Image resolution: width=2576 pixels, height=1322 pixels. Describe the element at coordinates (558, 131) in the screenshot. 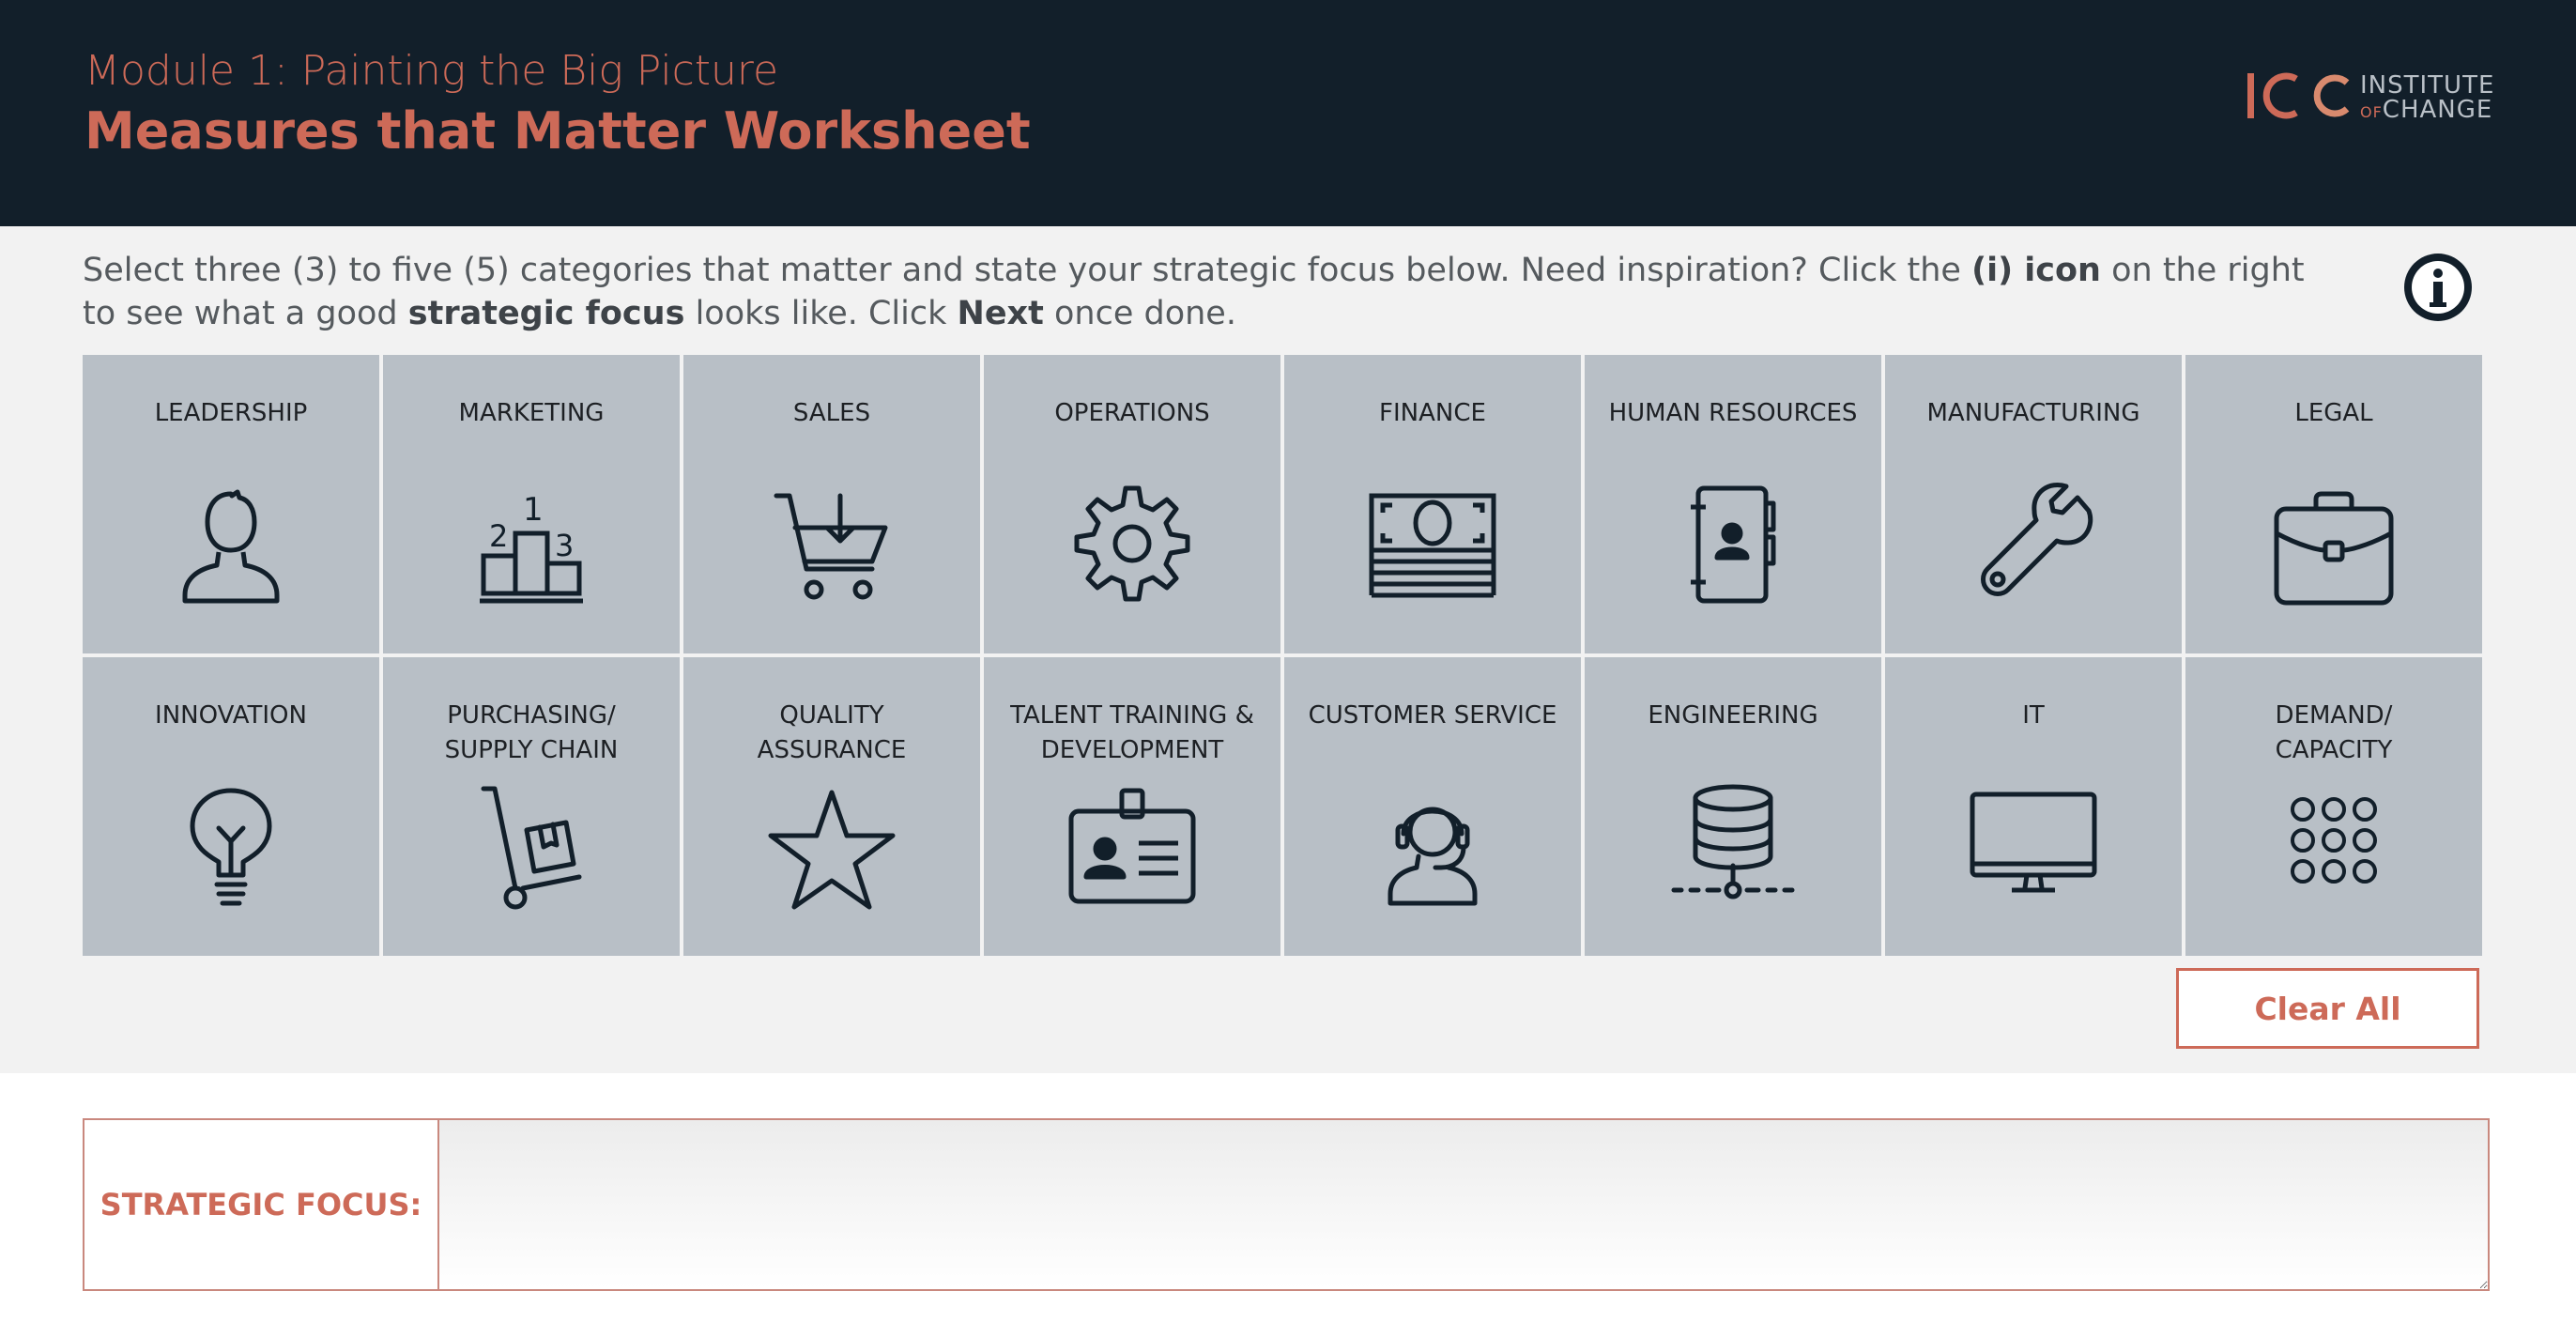

I see `worksheet-title: Measures that Matter Worksheet` at that location.